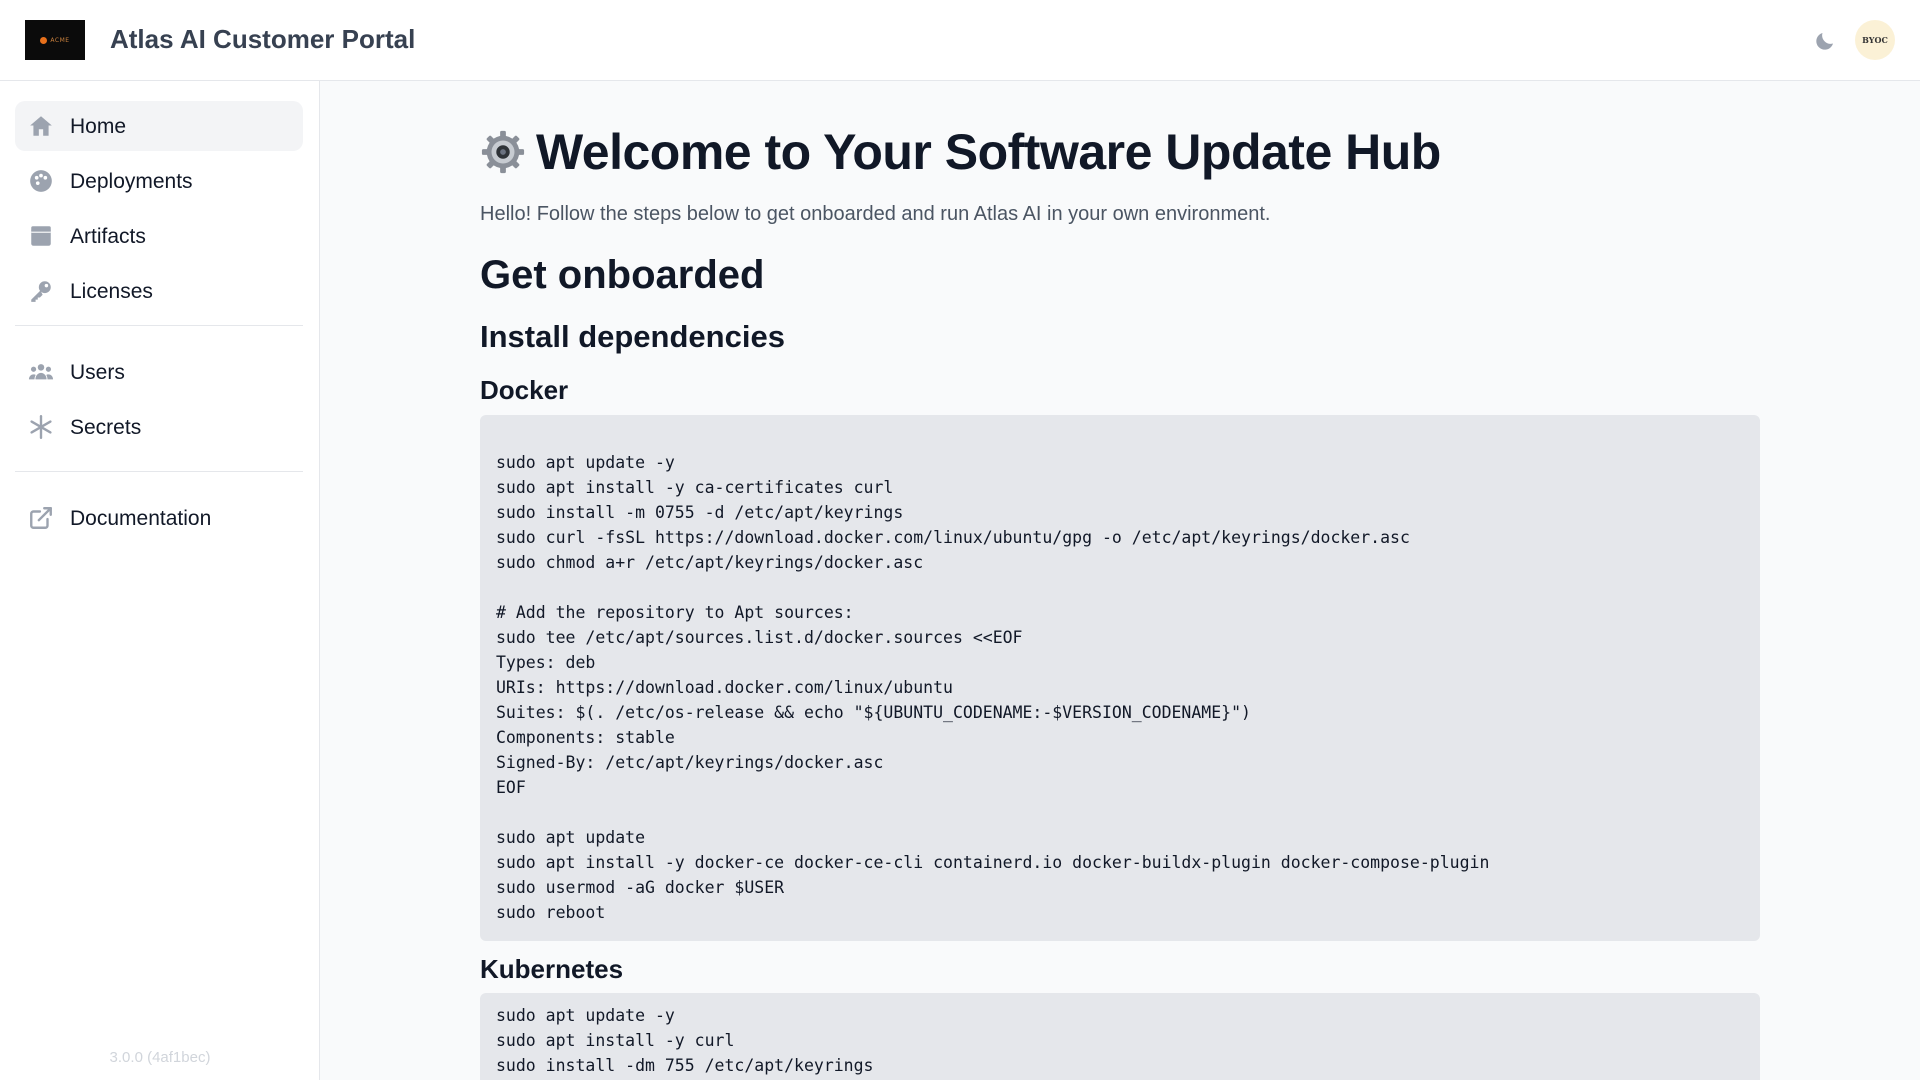 This screenshot has height=1080, width=1920. What do you see at coordinates (160, 1057) in the screenshot?
I see `app-version: 3.0.0 (4af1bec)` at bounding box center [160, 1057].